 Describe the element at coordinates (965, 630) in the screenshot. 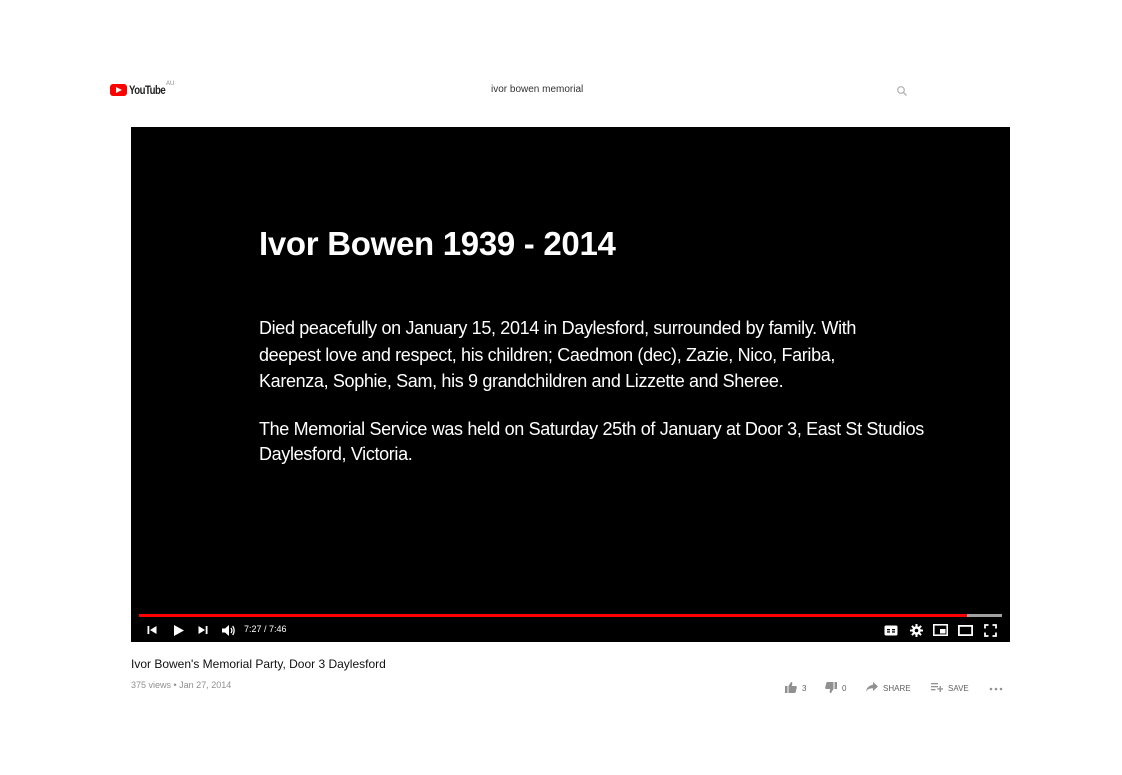

I see `theater-mode-icon` at that location.